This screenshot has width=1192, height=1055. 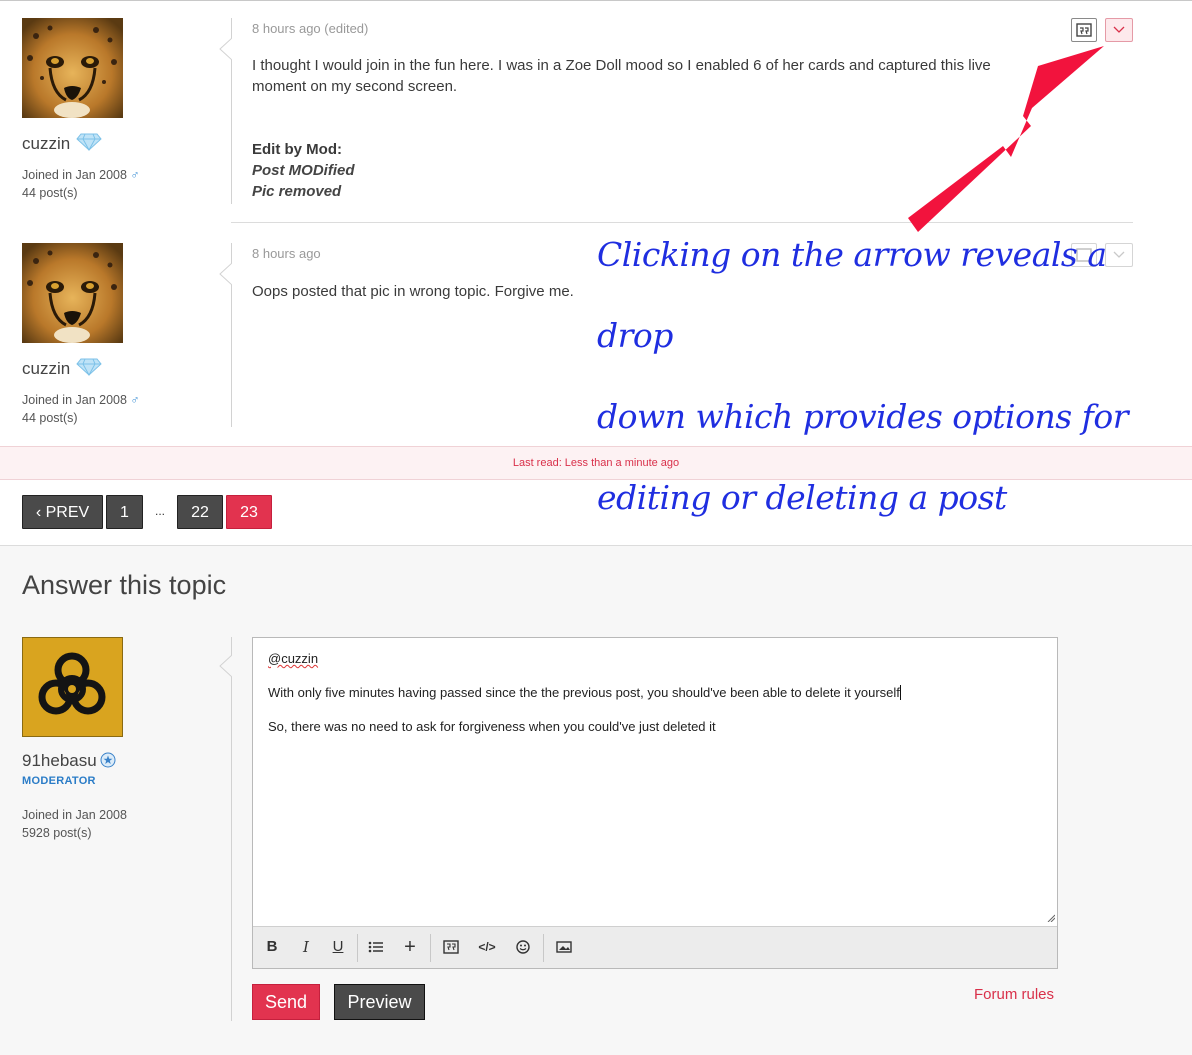 I want to click on forum-rules-link: Forum rules, so click(x=1014, y=994).